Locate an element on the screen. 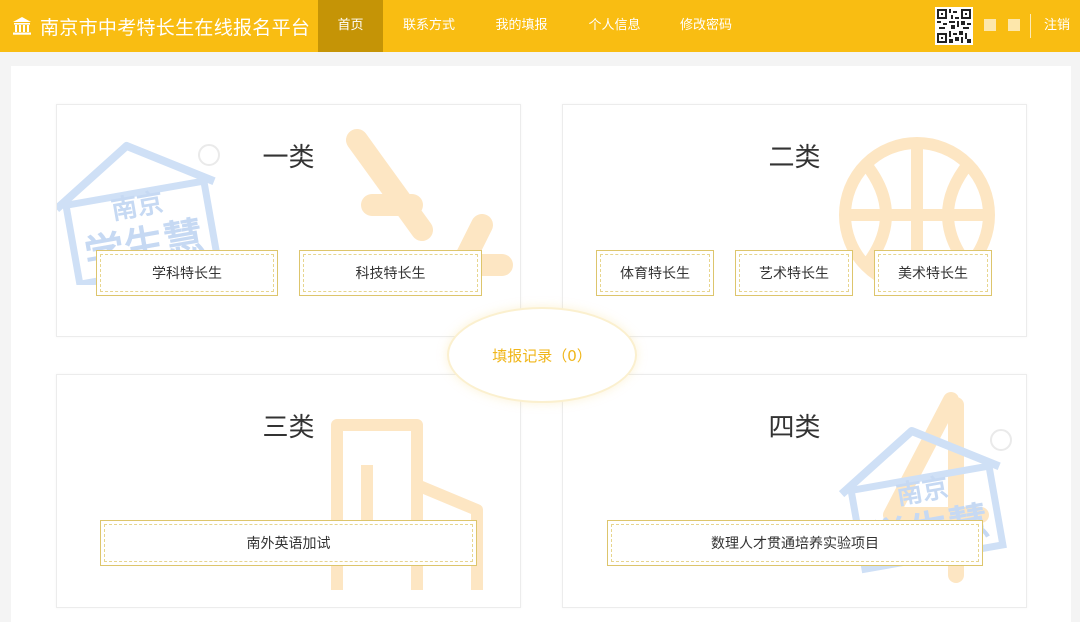 The image size is (1080, 622). card-title: 二类 is located at coordinates (794, 158).